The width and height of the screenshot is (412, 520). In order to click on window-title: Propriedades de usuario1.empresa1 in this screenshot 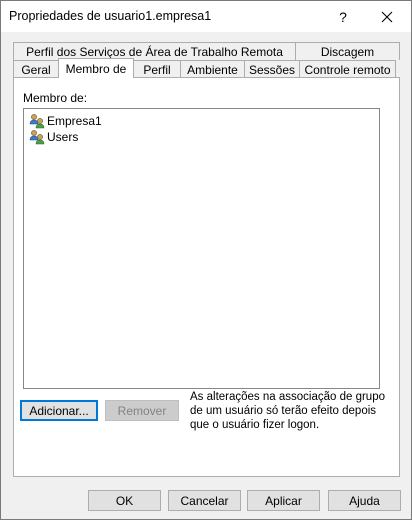, I will do `click(110, 16)`.